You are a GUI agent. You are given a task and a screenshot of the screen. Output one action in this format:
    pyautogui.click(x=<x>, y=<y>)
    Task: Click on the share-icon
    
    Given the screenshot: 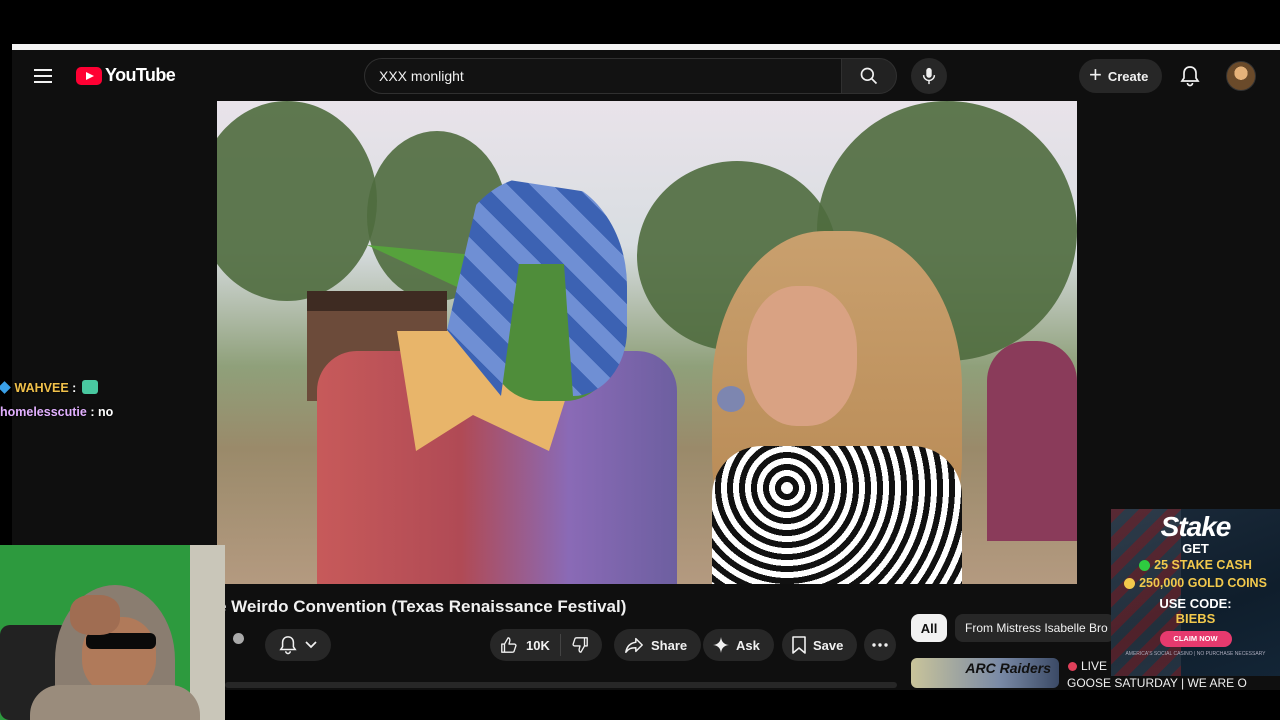 What is the action you would take?
    pyautogui.click(x=634, y=645)
    